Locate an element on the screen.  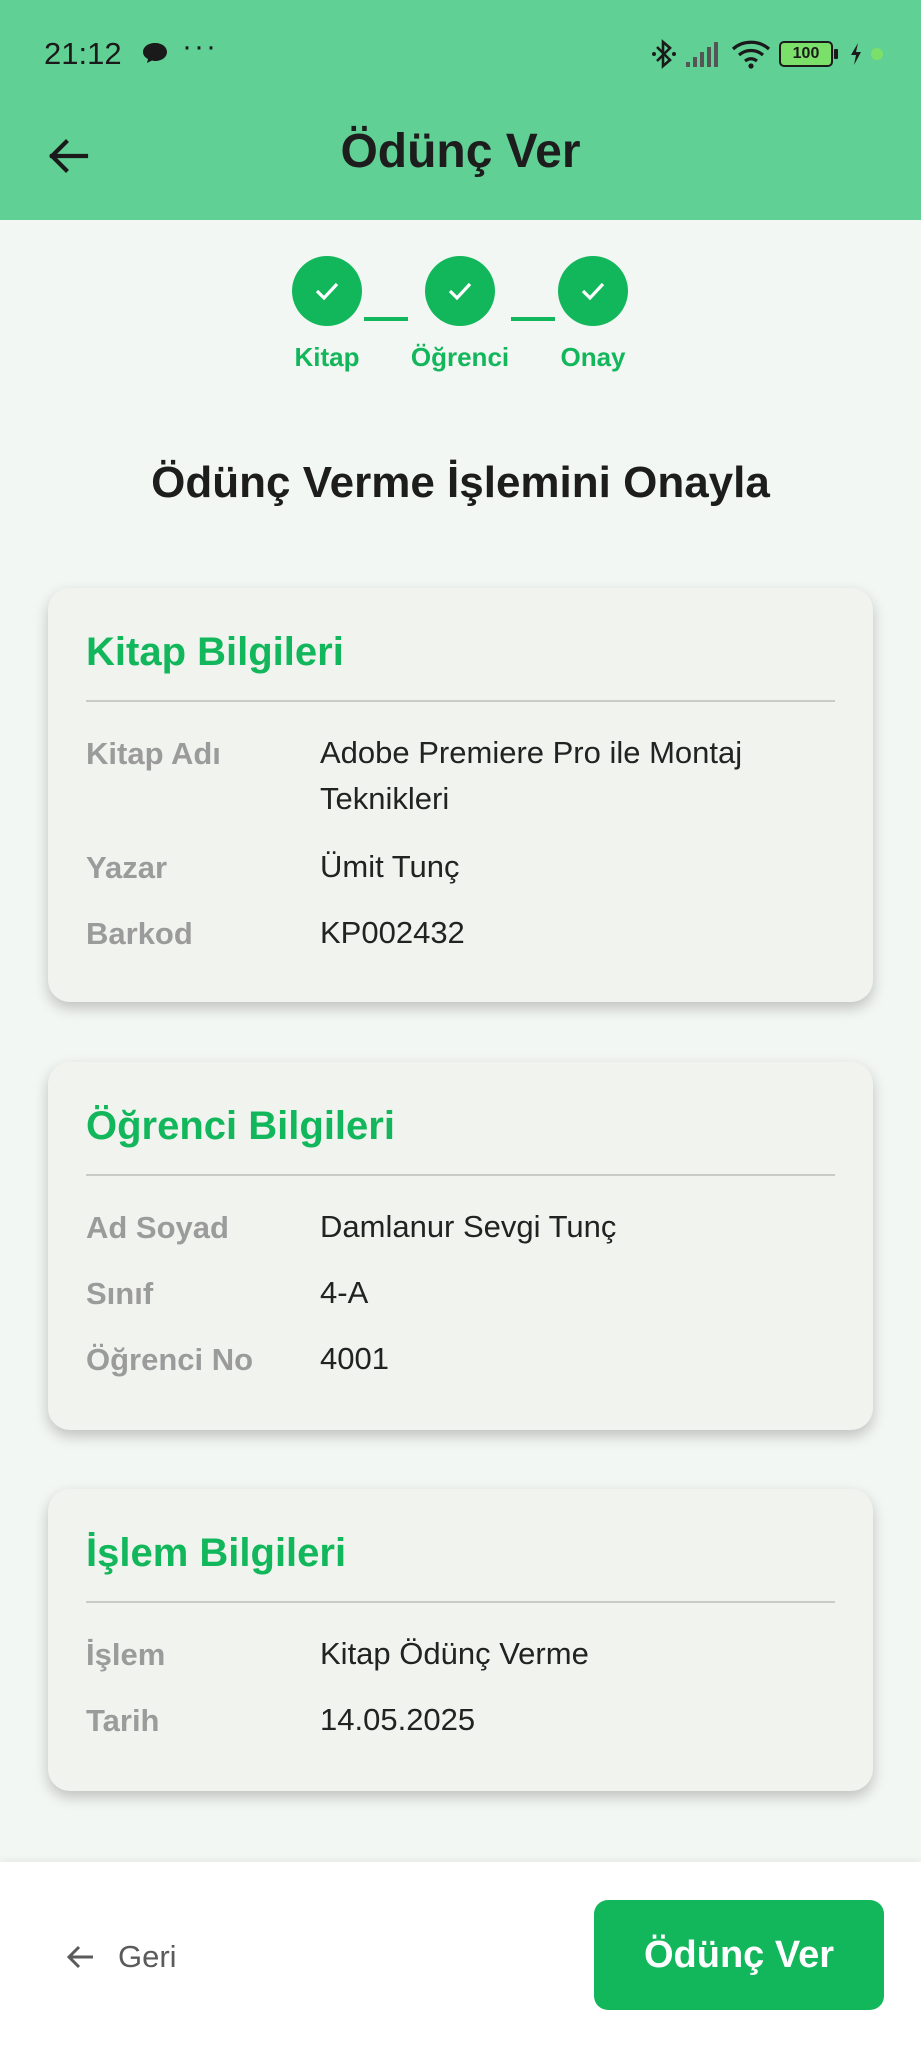
progress-stepper: Kitap Öğrenci Onay is located at coordinates (460, 316).